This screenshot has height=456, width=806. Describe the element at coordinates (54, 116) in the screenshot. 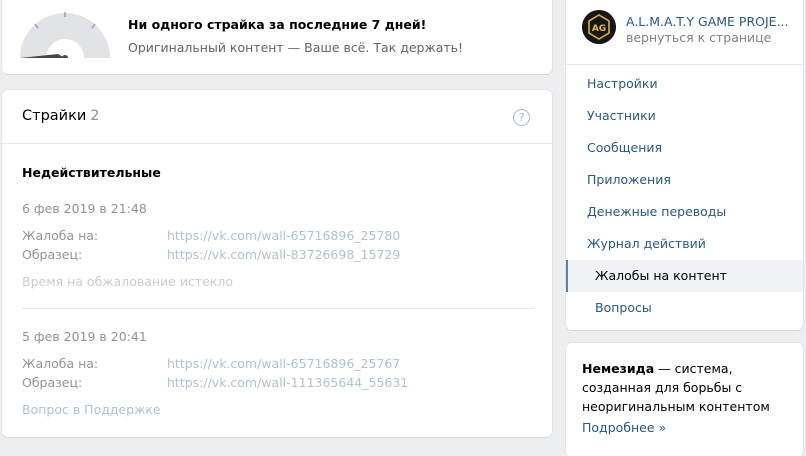

I see `strikes-title-label: Страйки` at that location.